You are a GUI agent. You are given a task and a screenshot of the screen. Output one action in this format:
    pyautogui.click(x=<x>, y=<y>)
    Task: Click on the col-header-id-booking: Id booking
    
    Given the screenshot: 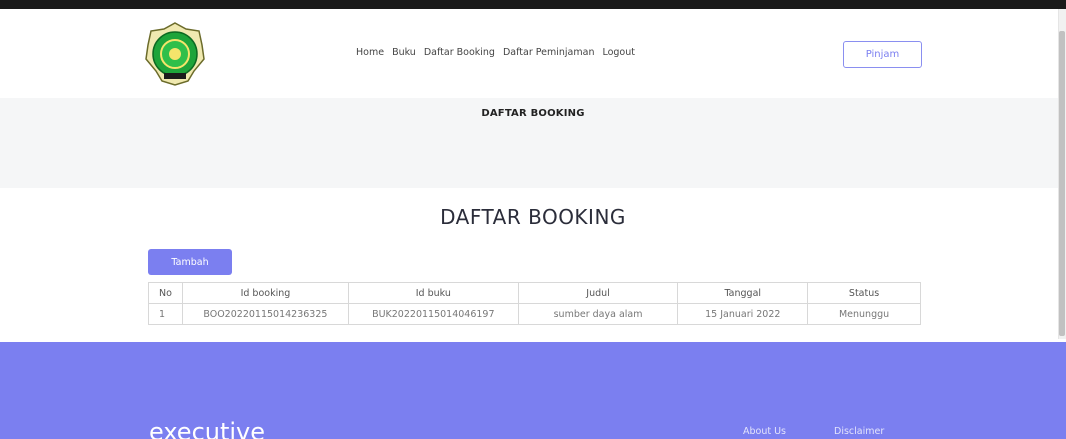 What is the action you would take?
    pyautogui.click(x=265, y=293)
    